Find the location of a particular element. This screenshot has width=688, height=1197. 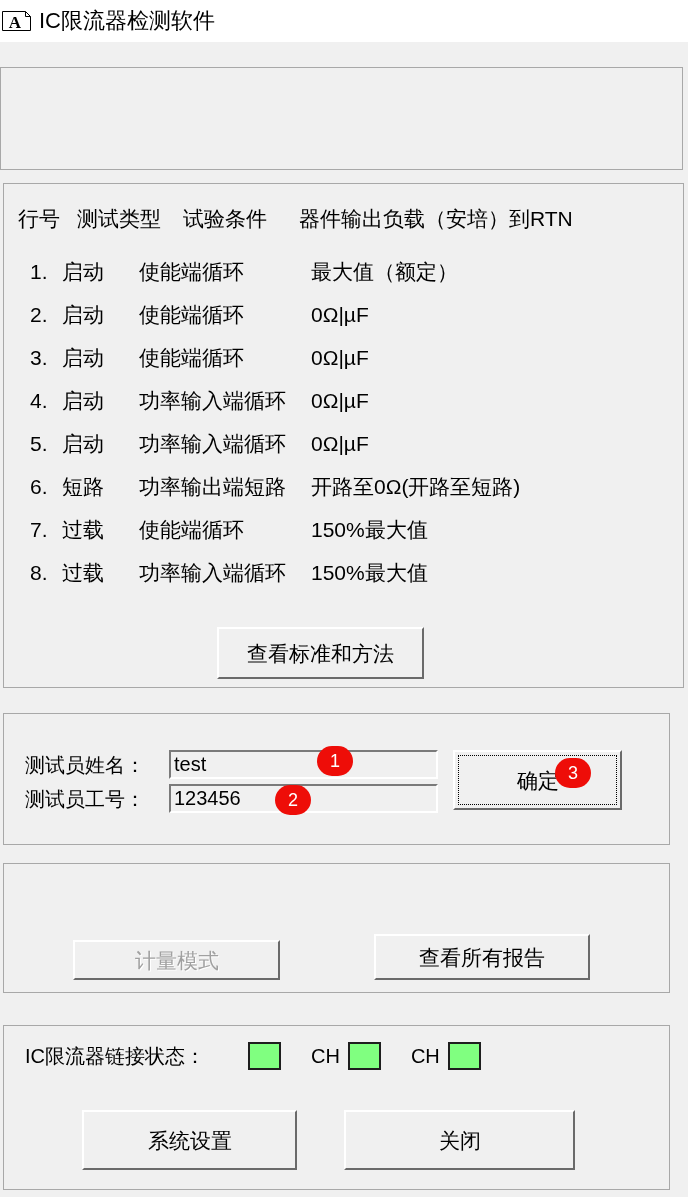

test-type: 短路 is located at coordinates (83, 486).